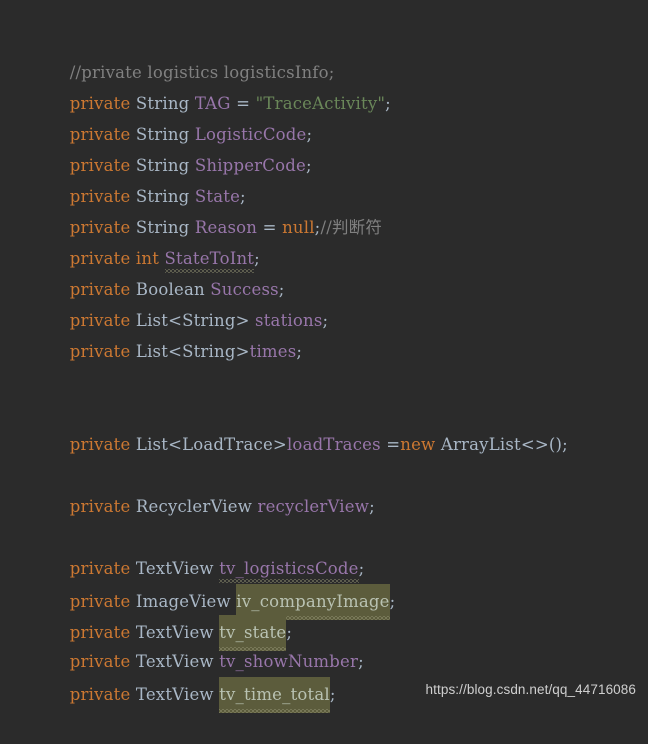 The width and height of the screenshot is (648, 744). What do you see at coordinates (544, 444) in the screenshot?
I see `generic-call-token: <>();` at bounding box center [544, 444].